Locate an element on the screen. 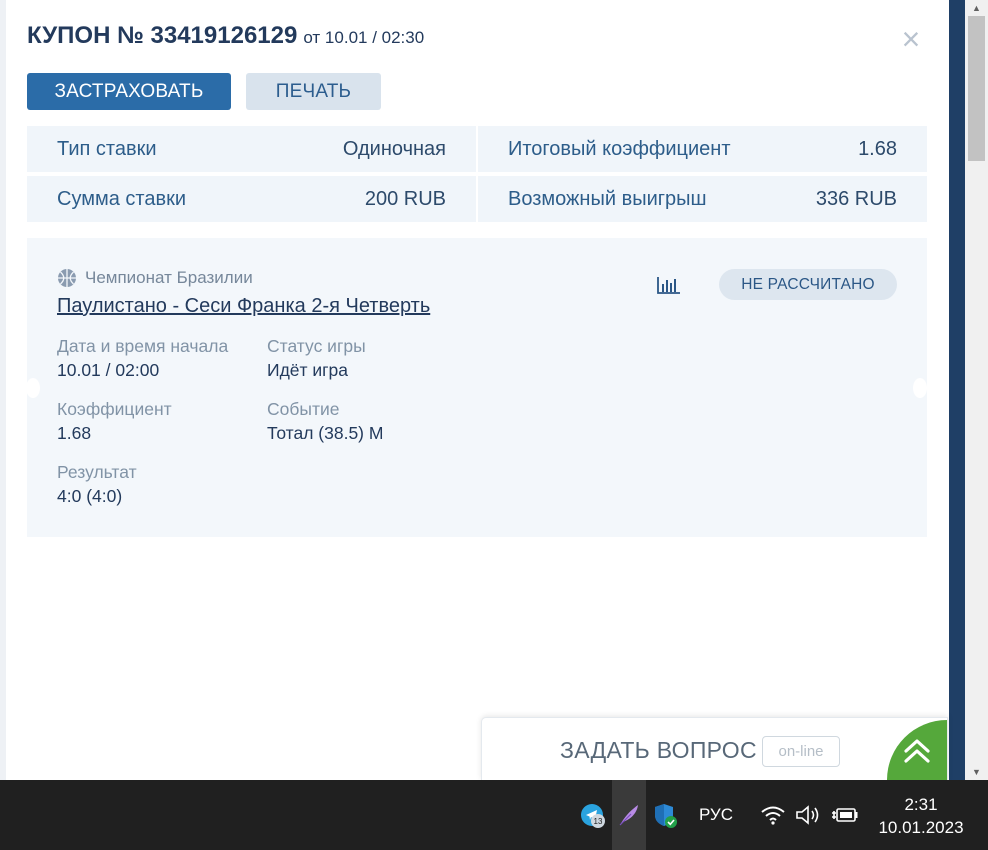  game-status-label: Статус игры is located at coordinates (316, 346).